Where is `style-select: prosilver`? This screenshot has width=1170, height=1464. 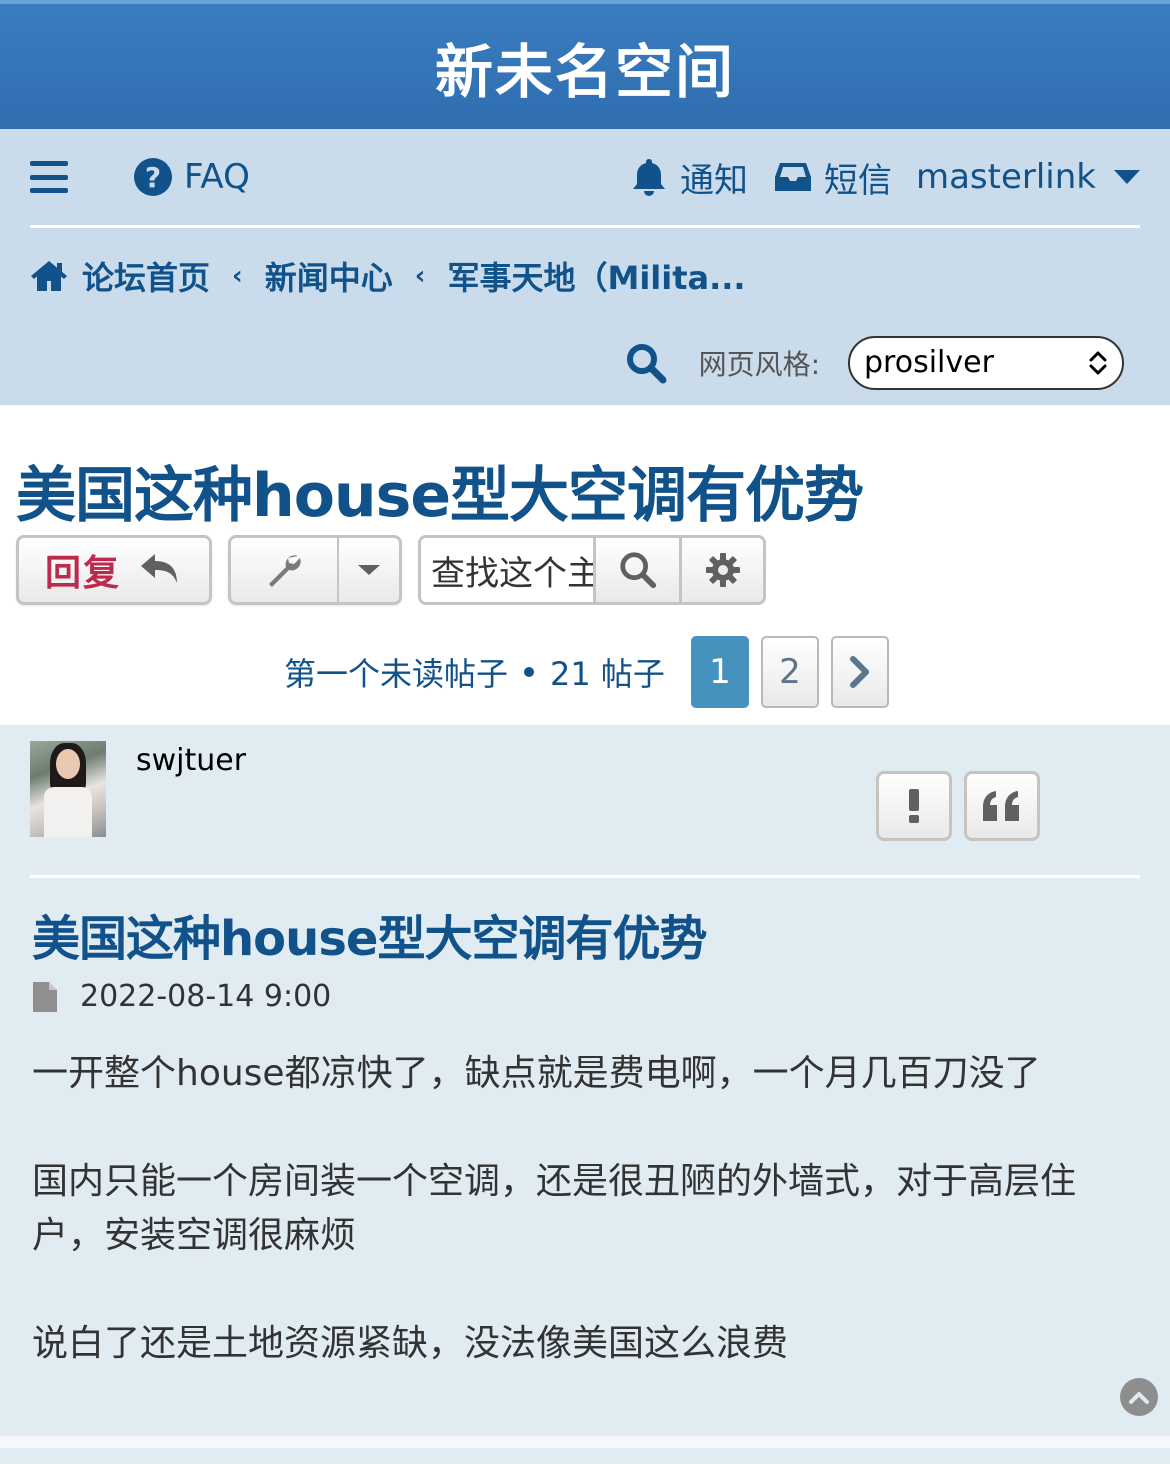 style-select: prosilver is located at coordinates (986, 362).